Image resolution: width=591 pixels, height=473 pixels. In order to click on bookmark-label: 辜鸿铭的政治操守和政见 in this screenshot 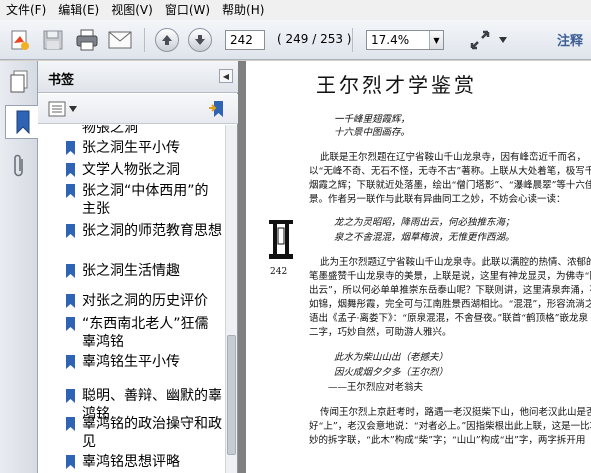, I will do `click(152, 433)`.